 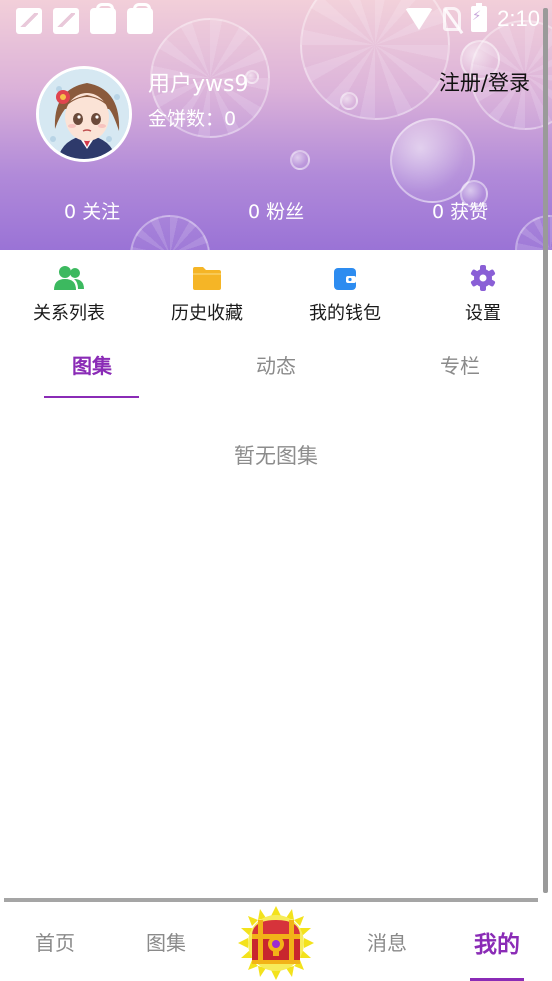 What do you see at coordinates (518, 18) in the screenshot?
I see `status-time: 2:10` at bounding box center [518, 18].